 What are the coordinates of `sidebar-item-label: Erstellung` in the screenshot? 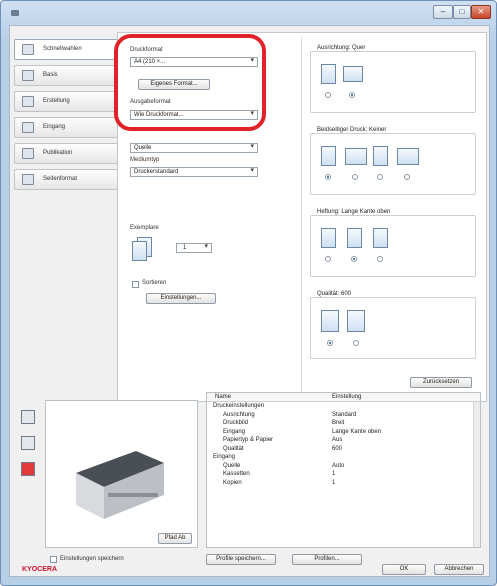 It's located at (56, 101).